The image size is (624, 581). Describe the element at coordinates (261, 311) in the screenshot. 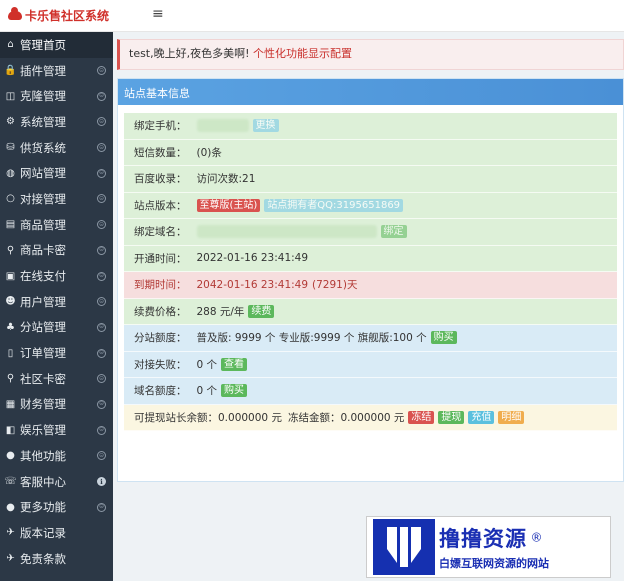

I see `renew-button: 续费` at that location.